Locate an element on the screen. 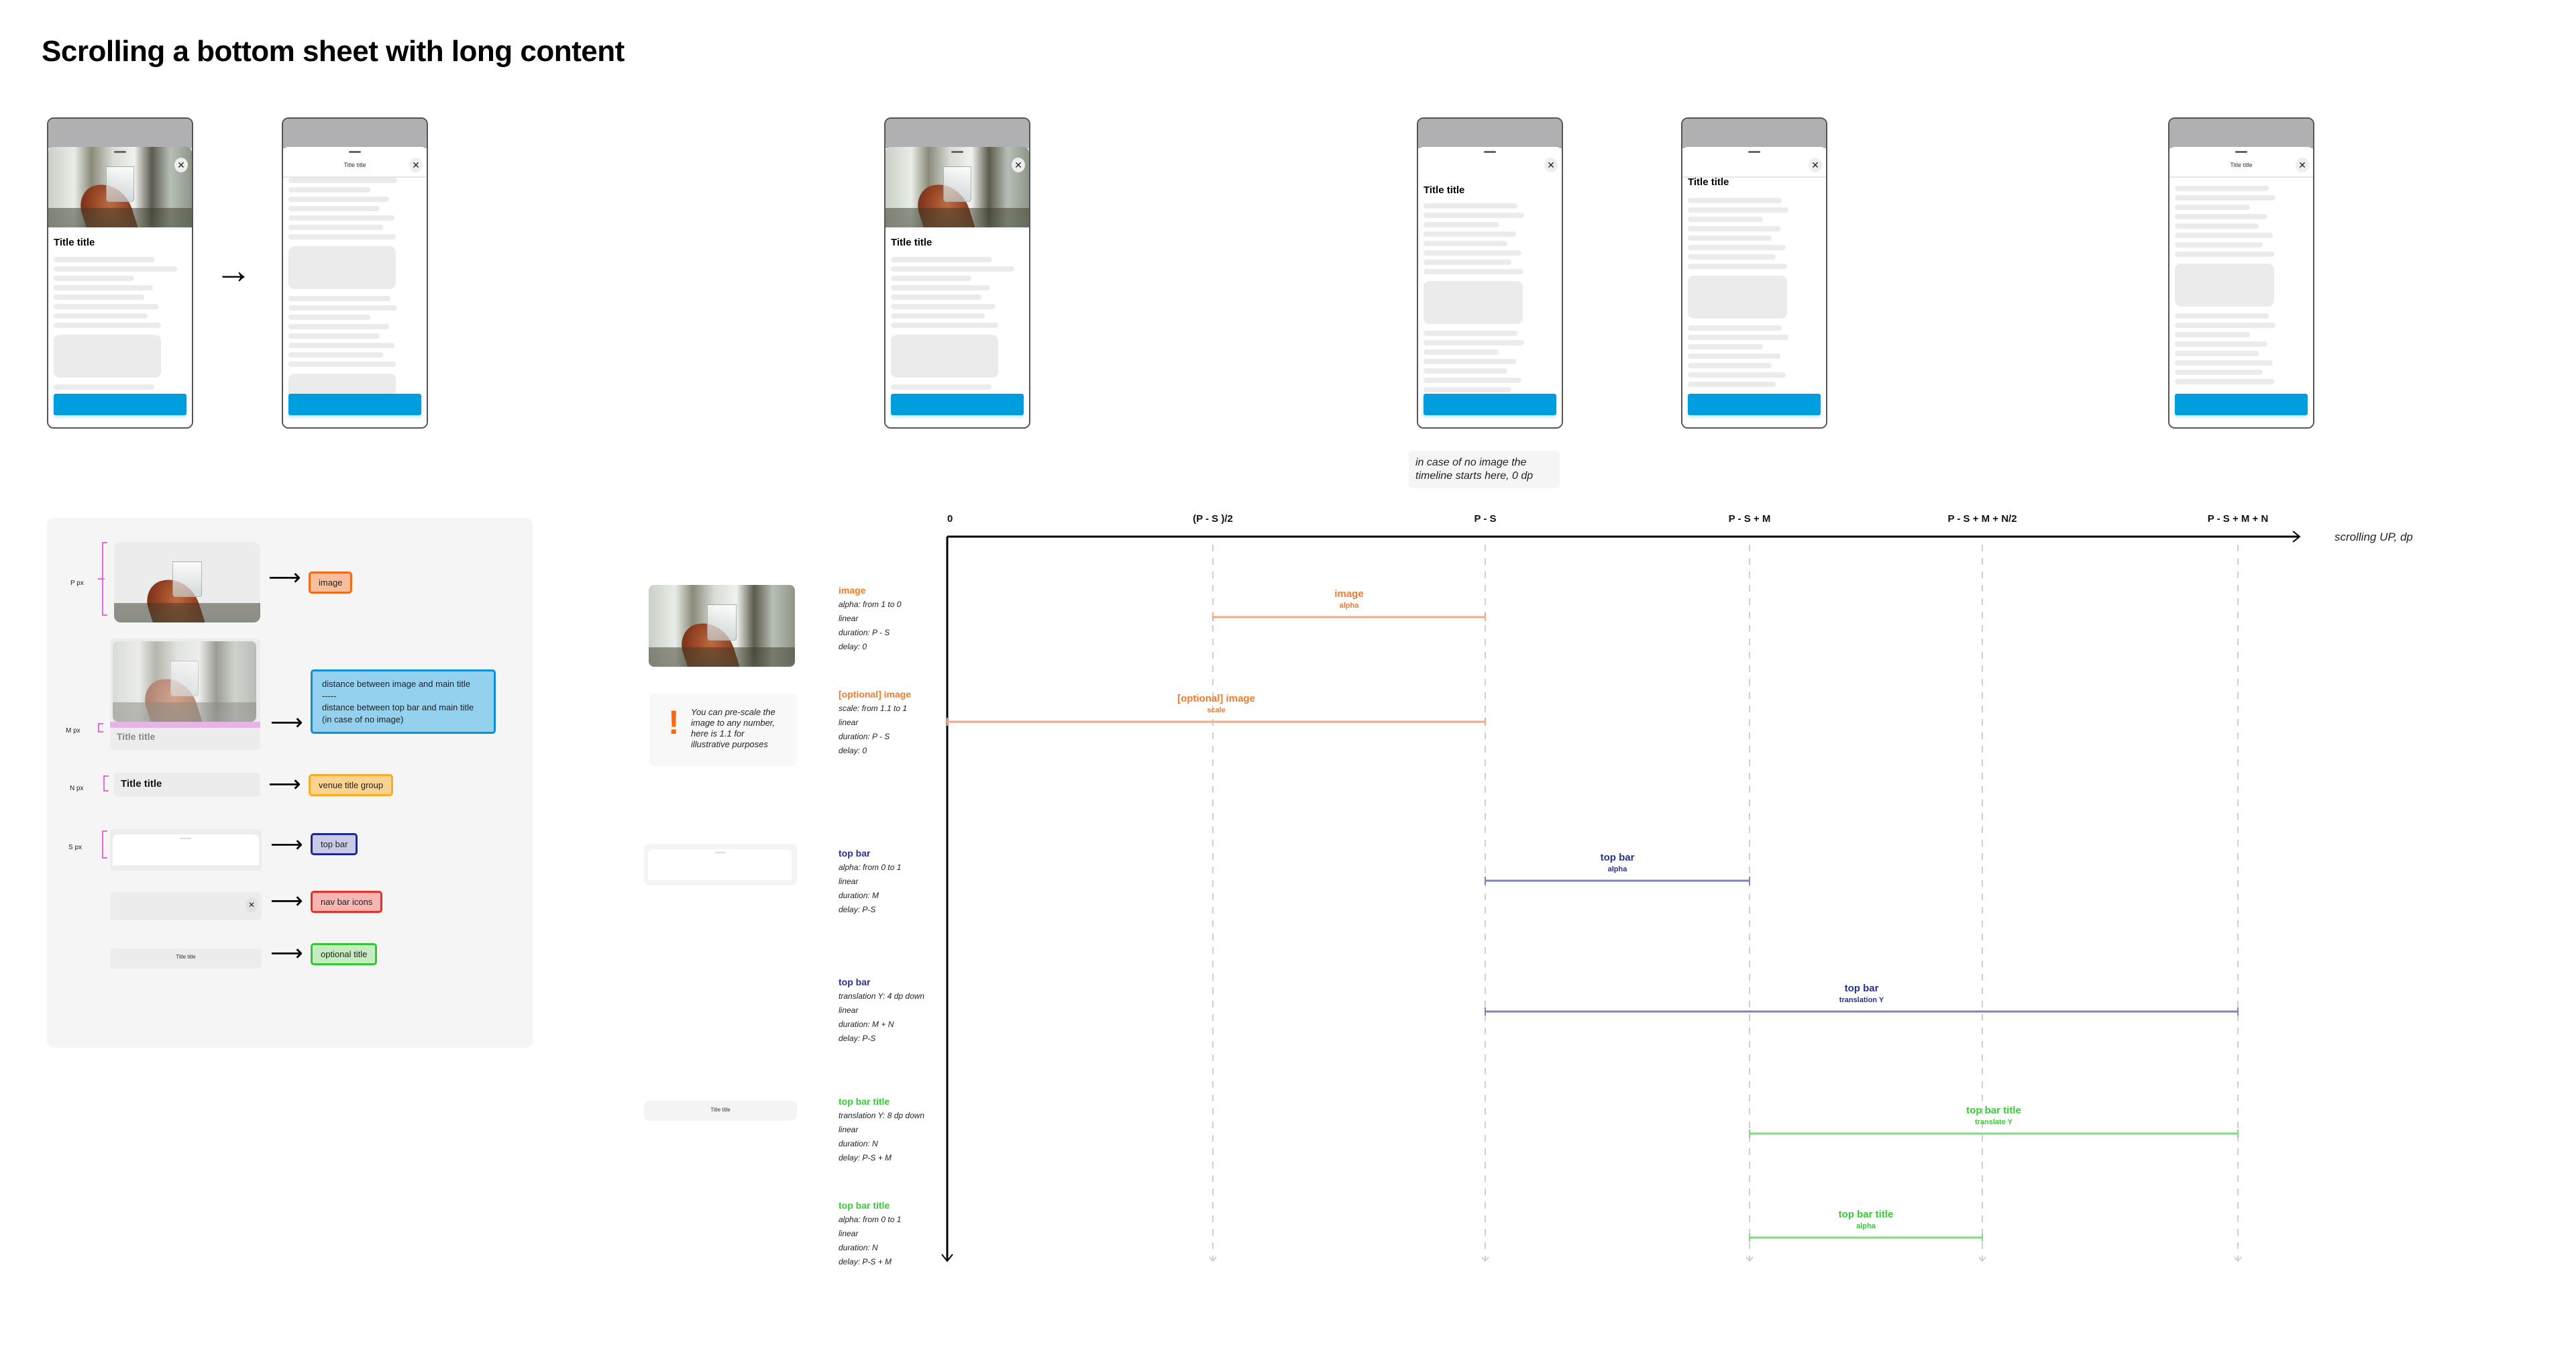 This screenshot has width=2576, height=1359. main-title: Title title is located at coordinates (1708, 182).